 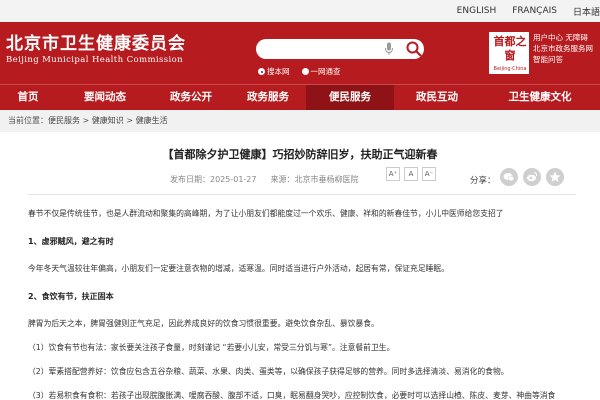 What do you see at coordinates (213, 179) in the screenshot?
I see `publish-date: 发布日期：2025-01-27` at bounding box center [213, 179].